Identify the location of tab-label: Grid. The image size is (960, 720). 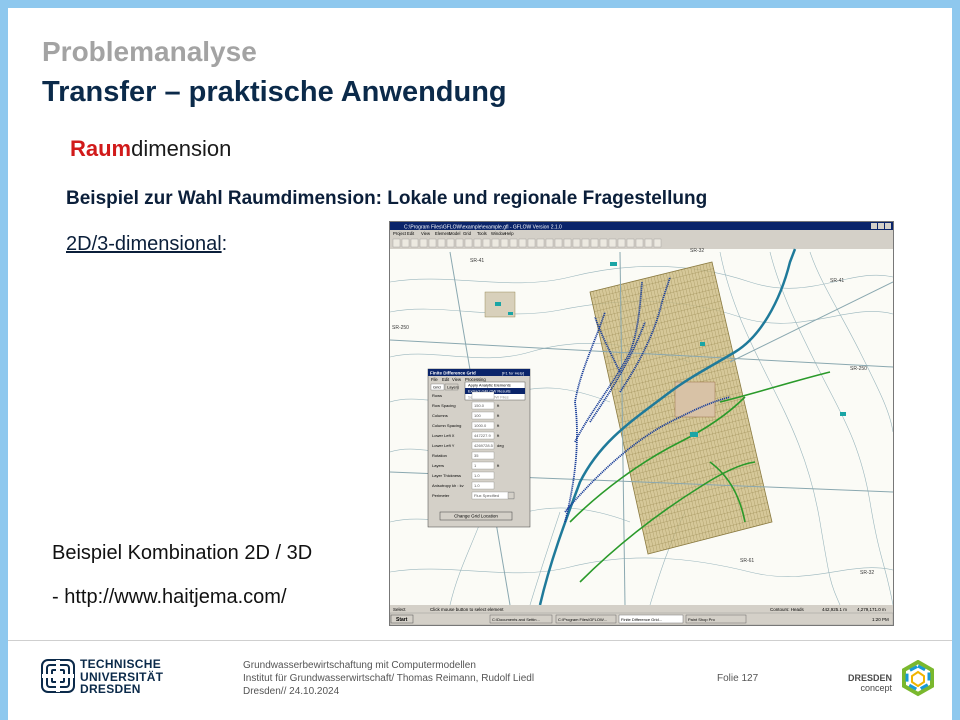
(437, 387).